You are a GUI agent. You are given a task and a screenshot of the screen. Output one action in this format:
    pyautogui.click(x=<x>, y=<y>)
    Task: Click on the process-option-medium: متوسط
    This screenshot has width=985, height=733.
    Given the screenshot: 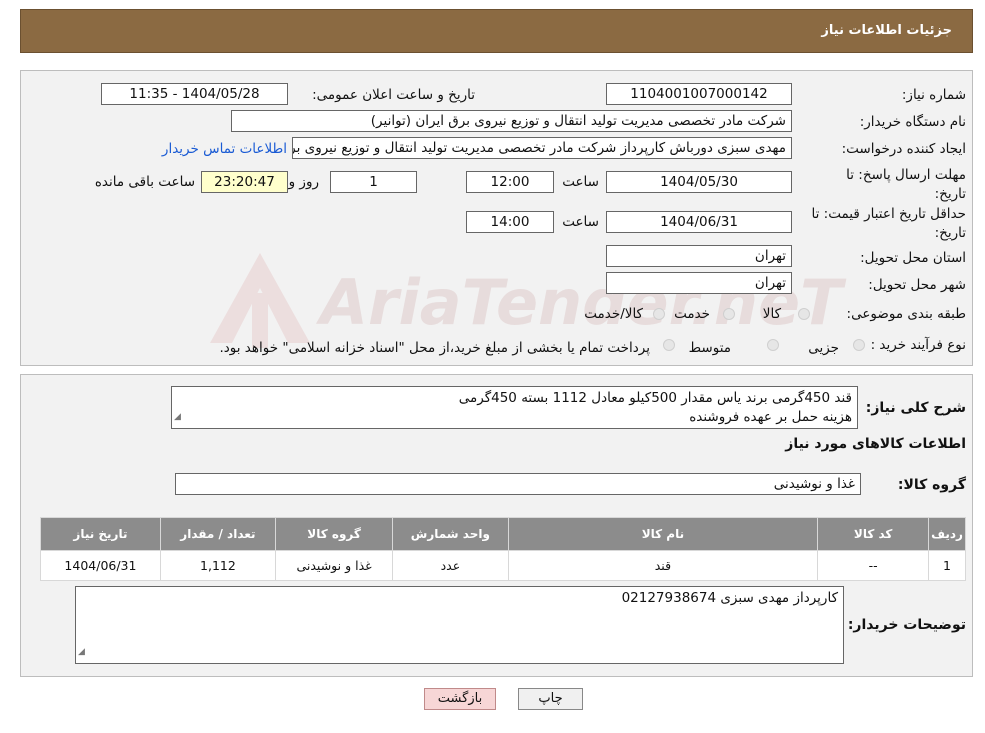 What is the action you would take?
    pyautogui.click(x=709, y=348)
    